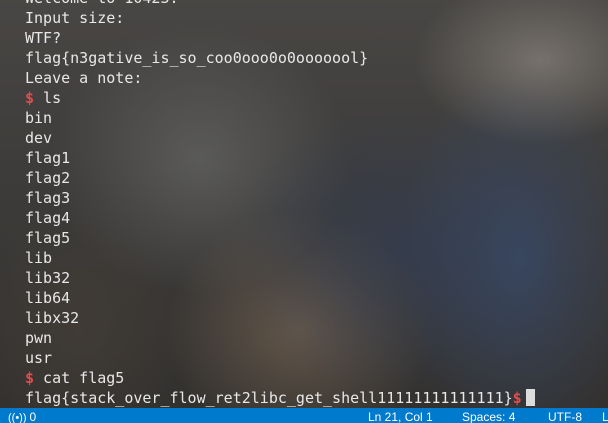 The height and width of the screenshot is (423, 608). Describe the element at coordinates (605, 416) in the screenshot. I see `eol-setting: L` at that location.